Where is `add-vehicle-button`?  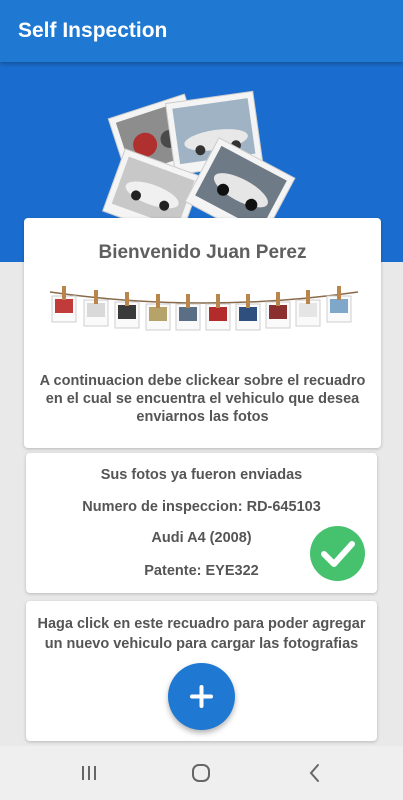
add-vehicle-button is located at coordinates (201, 696).